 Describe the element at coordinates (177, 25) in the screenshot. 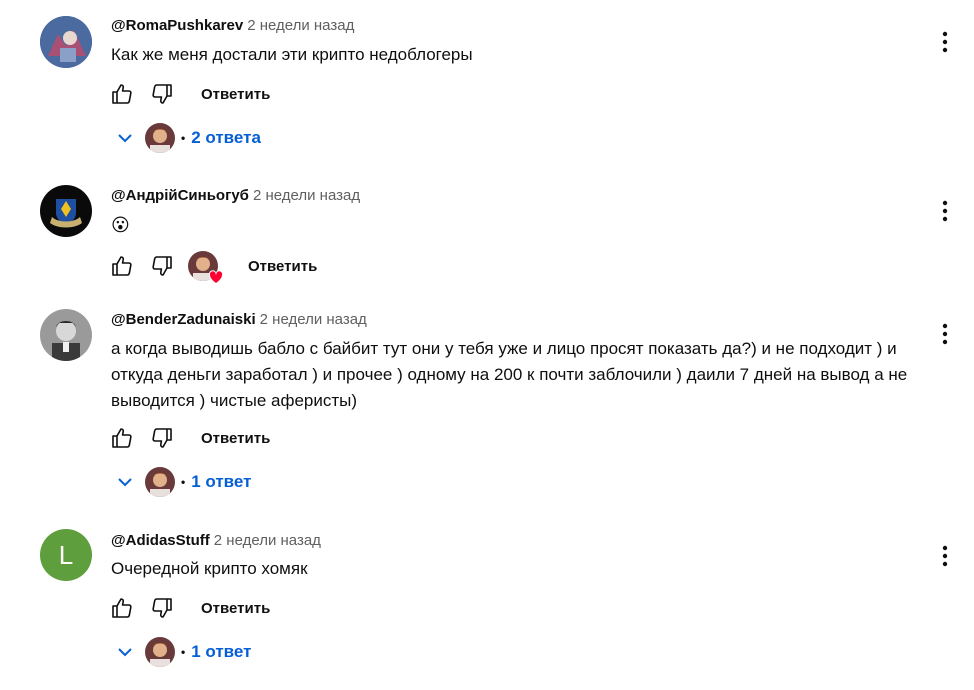

I see `comment-author: @RomaPushkarev` at that location.